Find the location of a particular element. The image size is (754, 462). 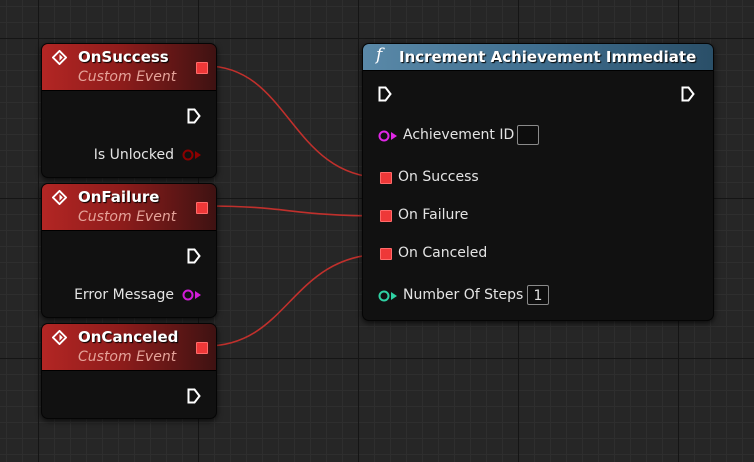

event-title: OnSuccess is located at coordinates (123, 57).